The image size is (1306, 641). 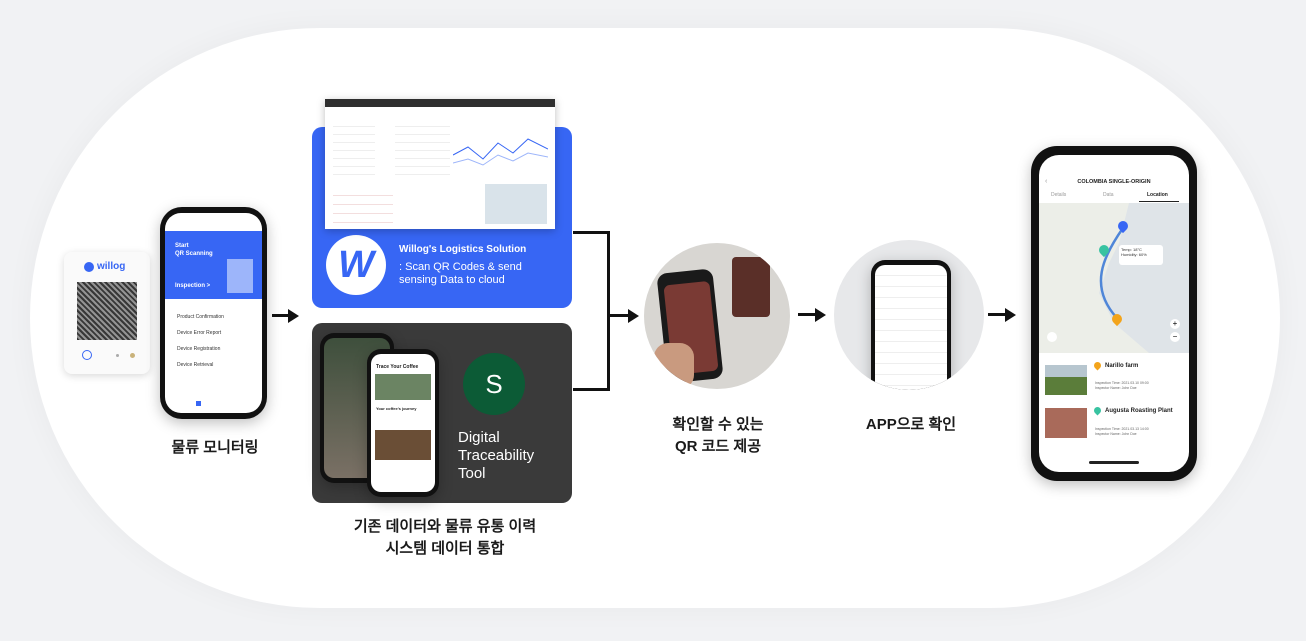 I want to click on place-inspector-farm: Inspector Name: John Doe, so click(x=1116, y=388).